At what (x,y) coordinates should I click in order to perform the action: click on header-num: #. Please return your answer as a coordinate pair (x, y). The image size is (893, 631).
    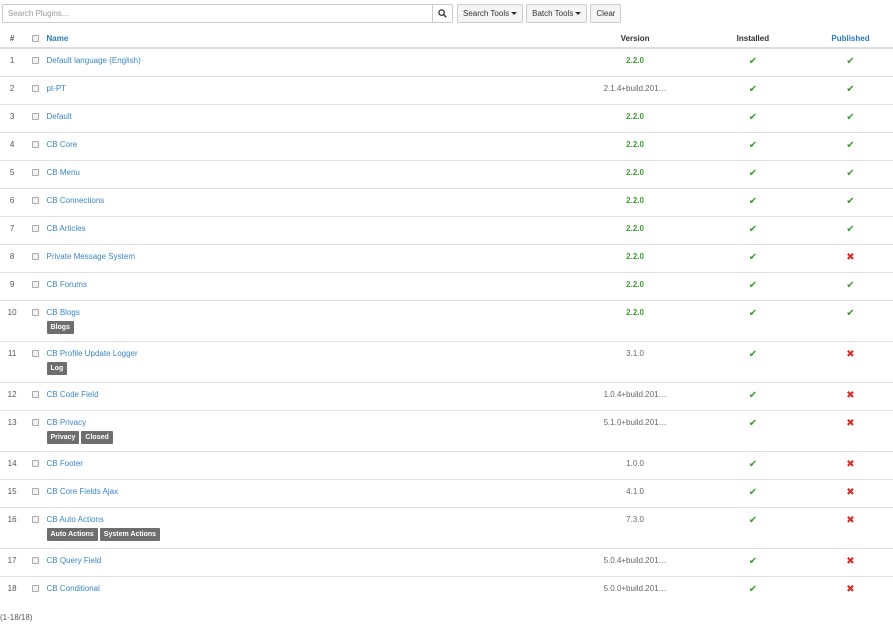
    Looking at the image, I should click on (12, 39).